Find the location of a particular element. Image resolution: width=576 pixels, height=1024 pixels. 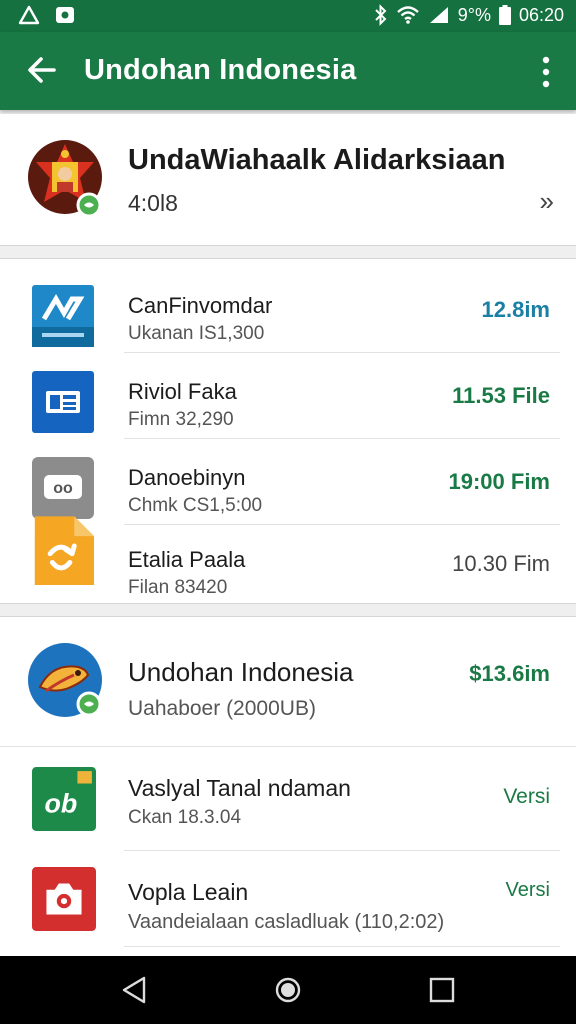

hero-subtitle: 4:0l8 is located at coordinates (153, 203).